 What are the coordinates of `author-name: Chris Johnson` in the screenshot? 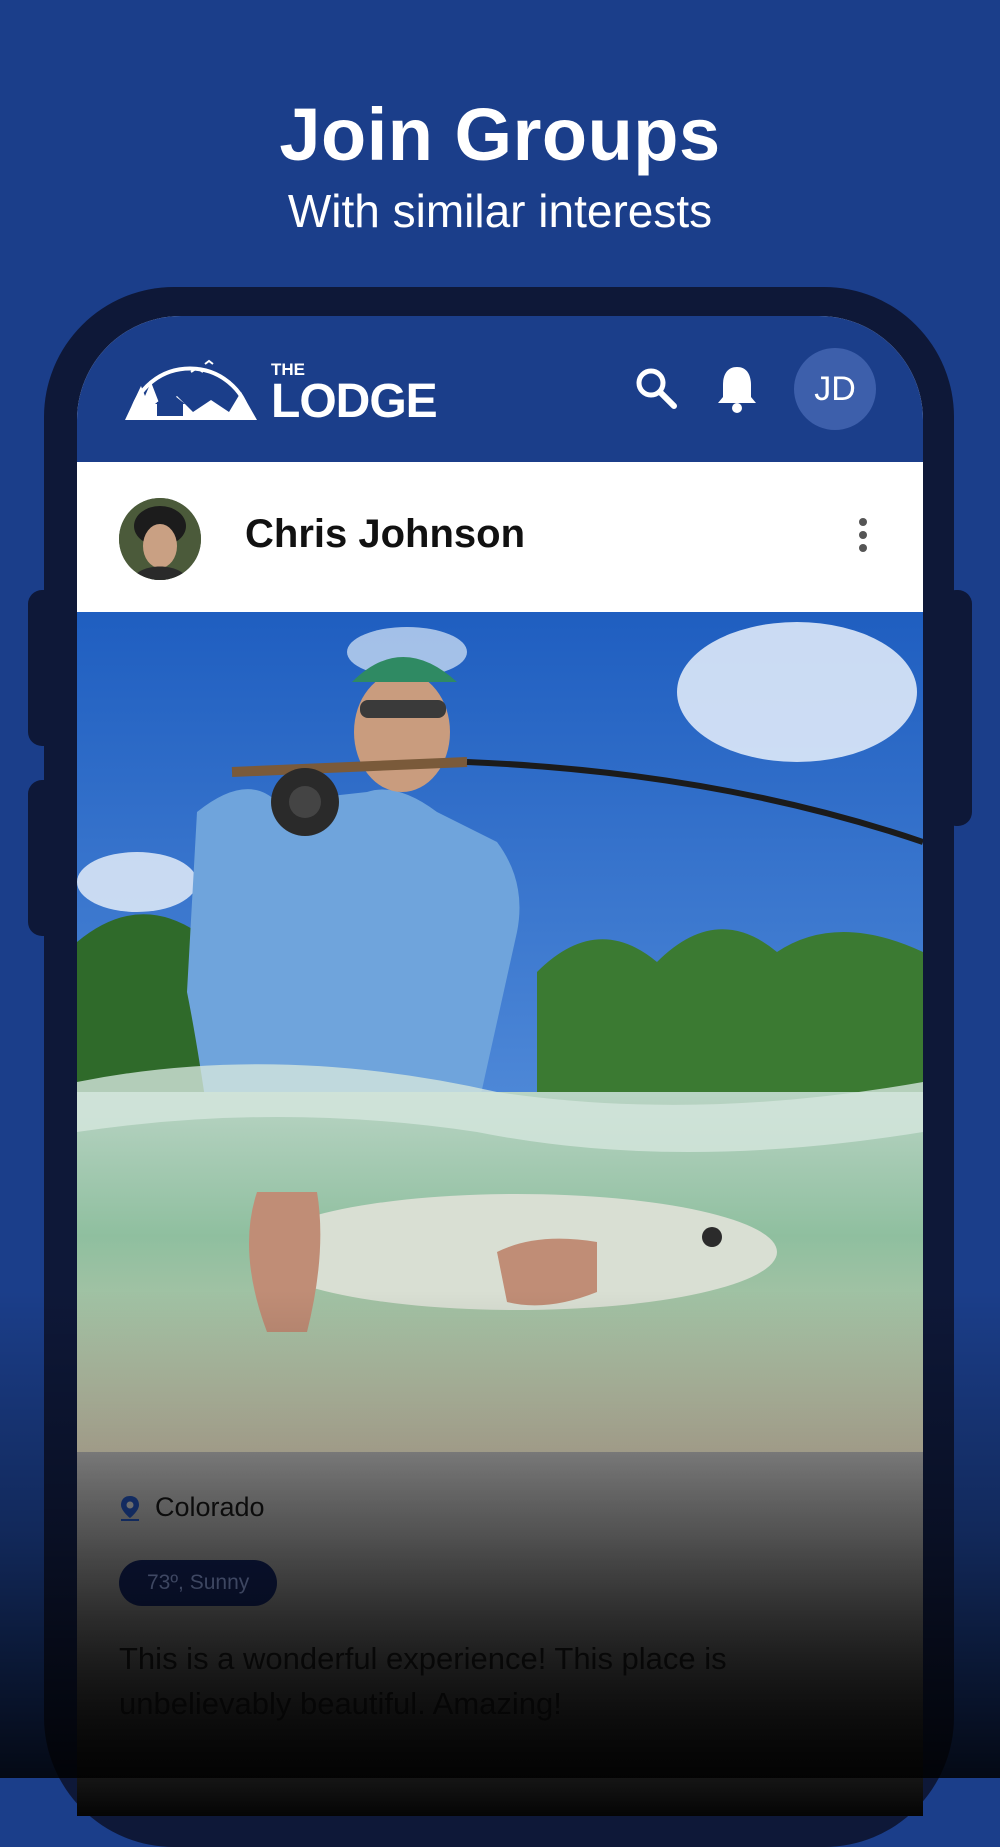 It's located at (385, 534).